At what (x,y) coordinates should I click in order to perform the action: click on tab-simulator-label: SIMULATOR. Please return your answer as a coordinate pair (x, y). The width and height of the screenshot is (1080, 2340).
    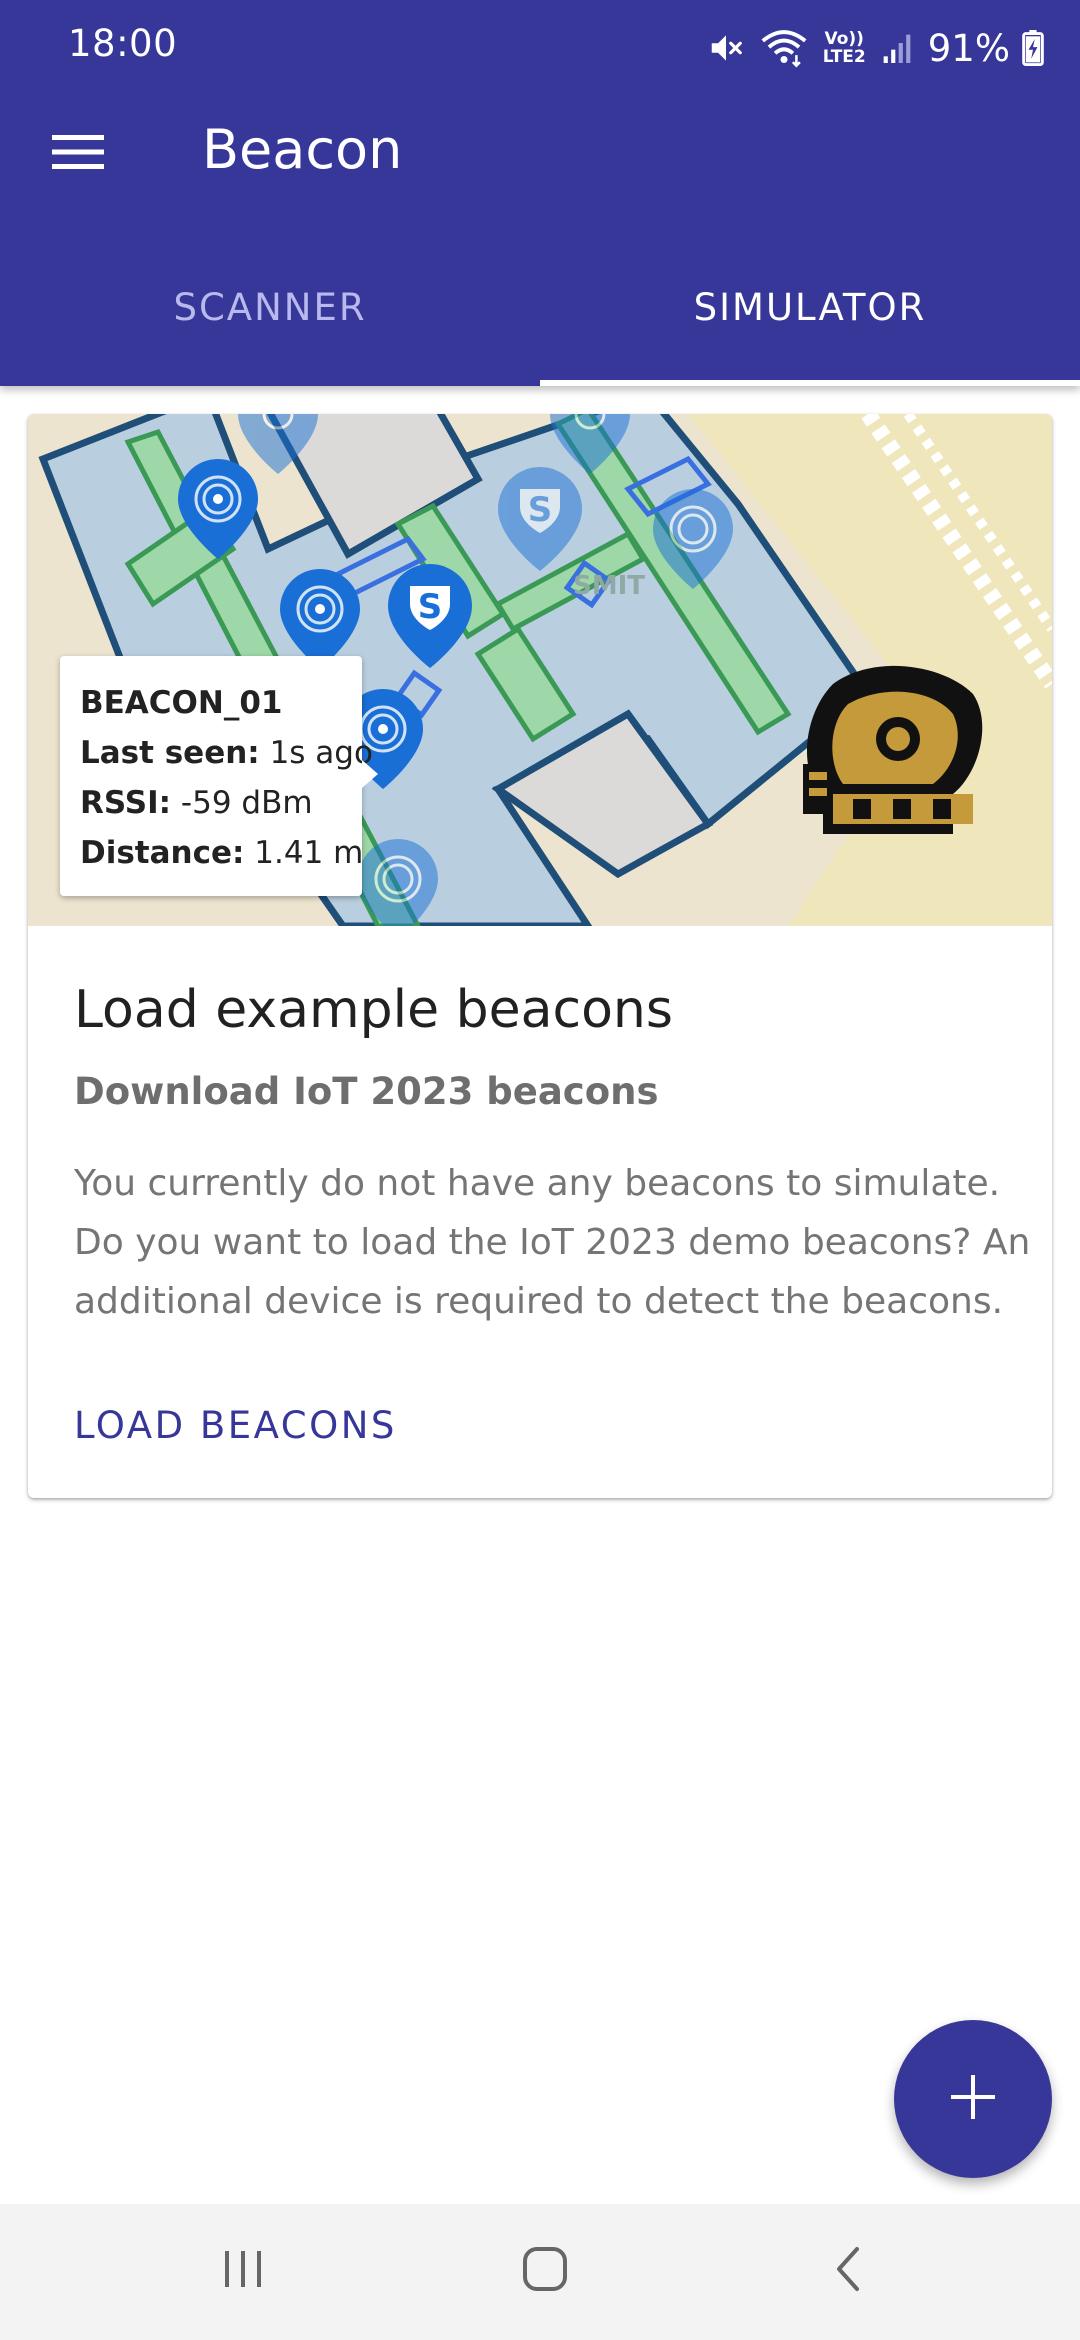
    Looking at the image, I should click on (810, 307).